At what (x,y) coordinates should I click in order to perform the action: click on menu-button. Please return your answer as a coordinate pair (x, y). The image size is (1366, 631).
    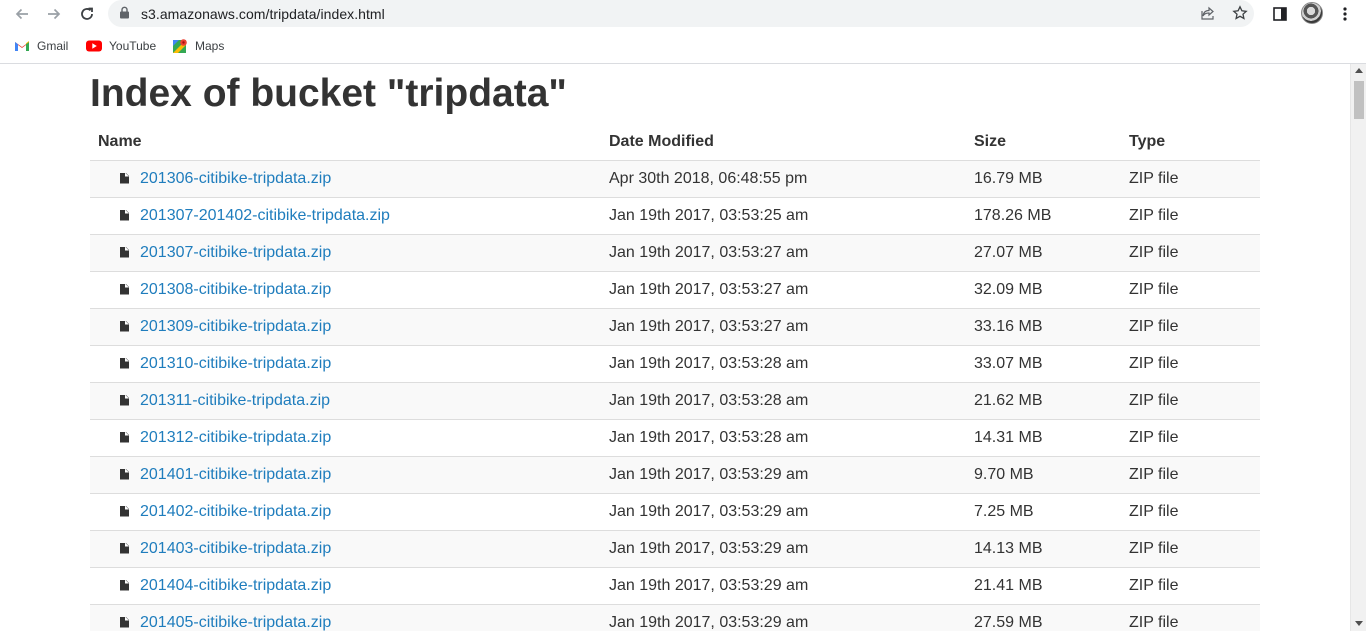
    Looking at the image, I should click on (1345, 14).